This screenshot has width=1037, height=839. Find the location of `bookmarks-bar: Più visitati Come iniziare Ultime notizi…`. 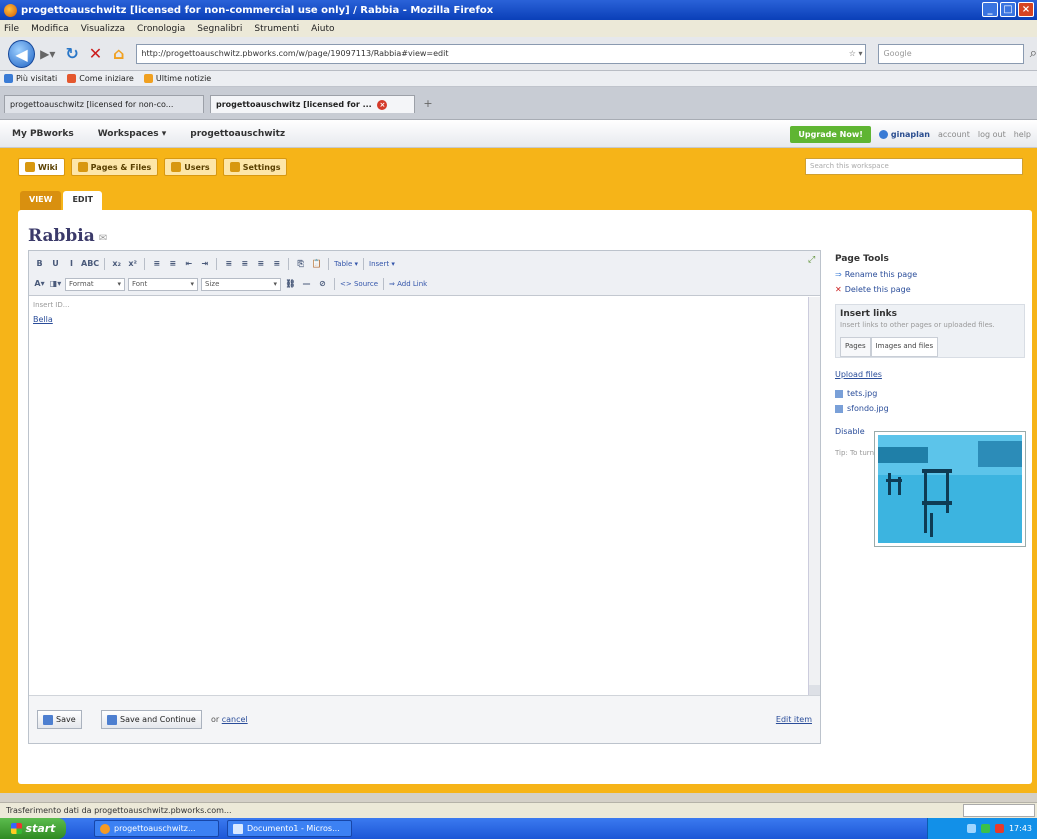

bookmarks-bar: Più visitati Come iniziare Ultime notizi… is located at coordinates (518, 79).